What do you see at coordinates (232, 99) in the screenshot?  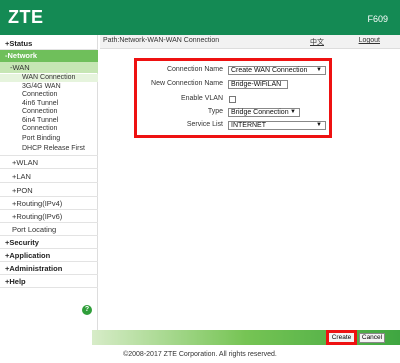 I see `enable-vlan-checkbox` at bounding box center [232, 99].